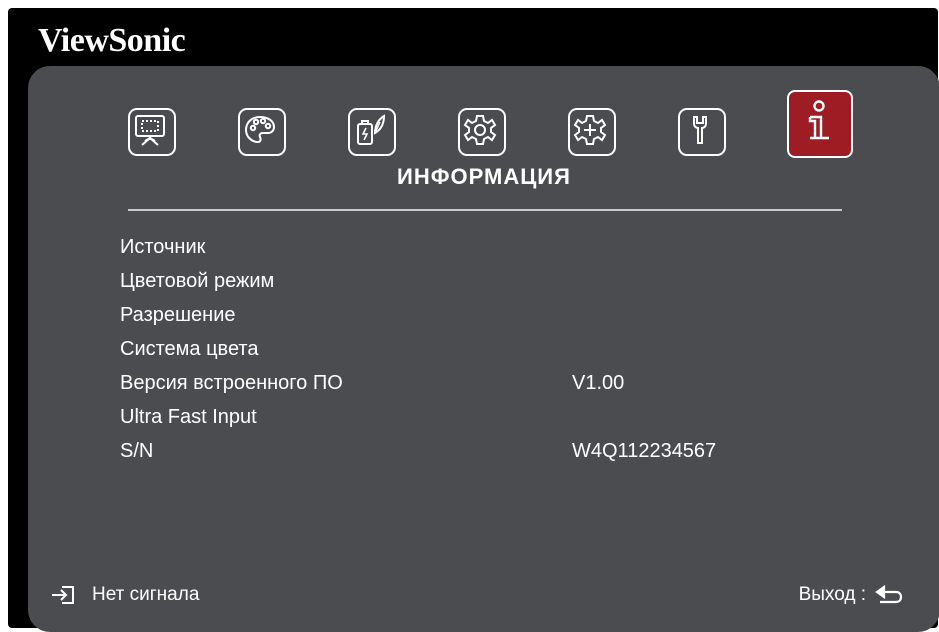 This screenshot has width=939, height=632. I want to click on info-value: W4Q112234567, so click(644, 451).